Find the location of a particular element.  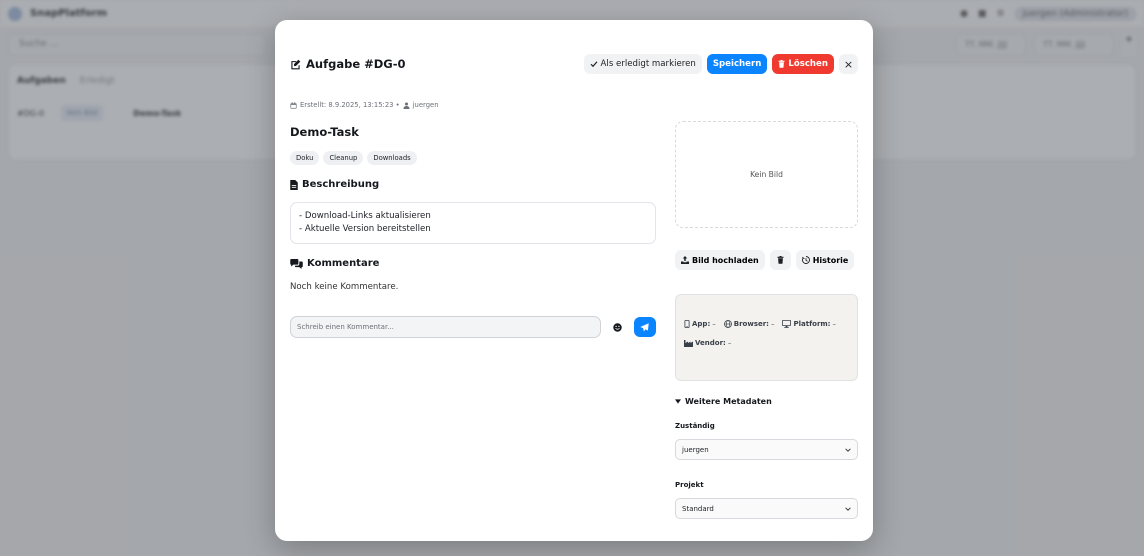

phone-icon is located at coordinates (687, 324).